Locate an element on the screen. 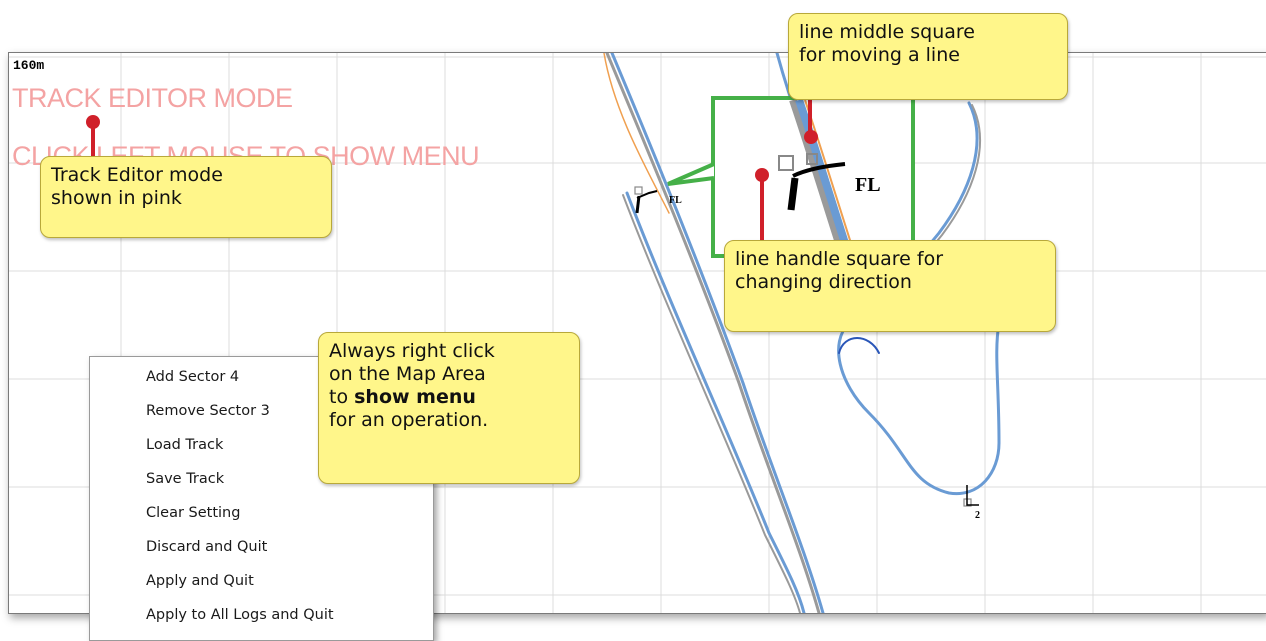 The width and height of the screenshot is (1266, 641). mode-indicator-text: TRACK EDITOR MODE is located at coordinates (152, 98).